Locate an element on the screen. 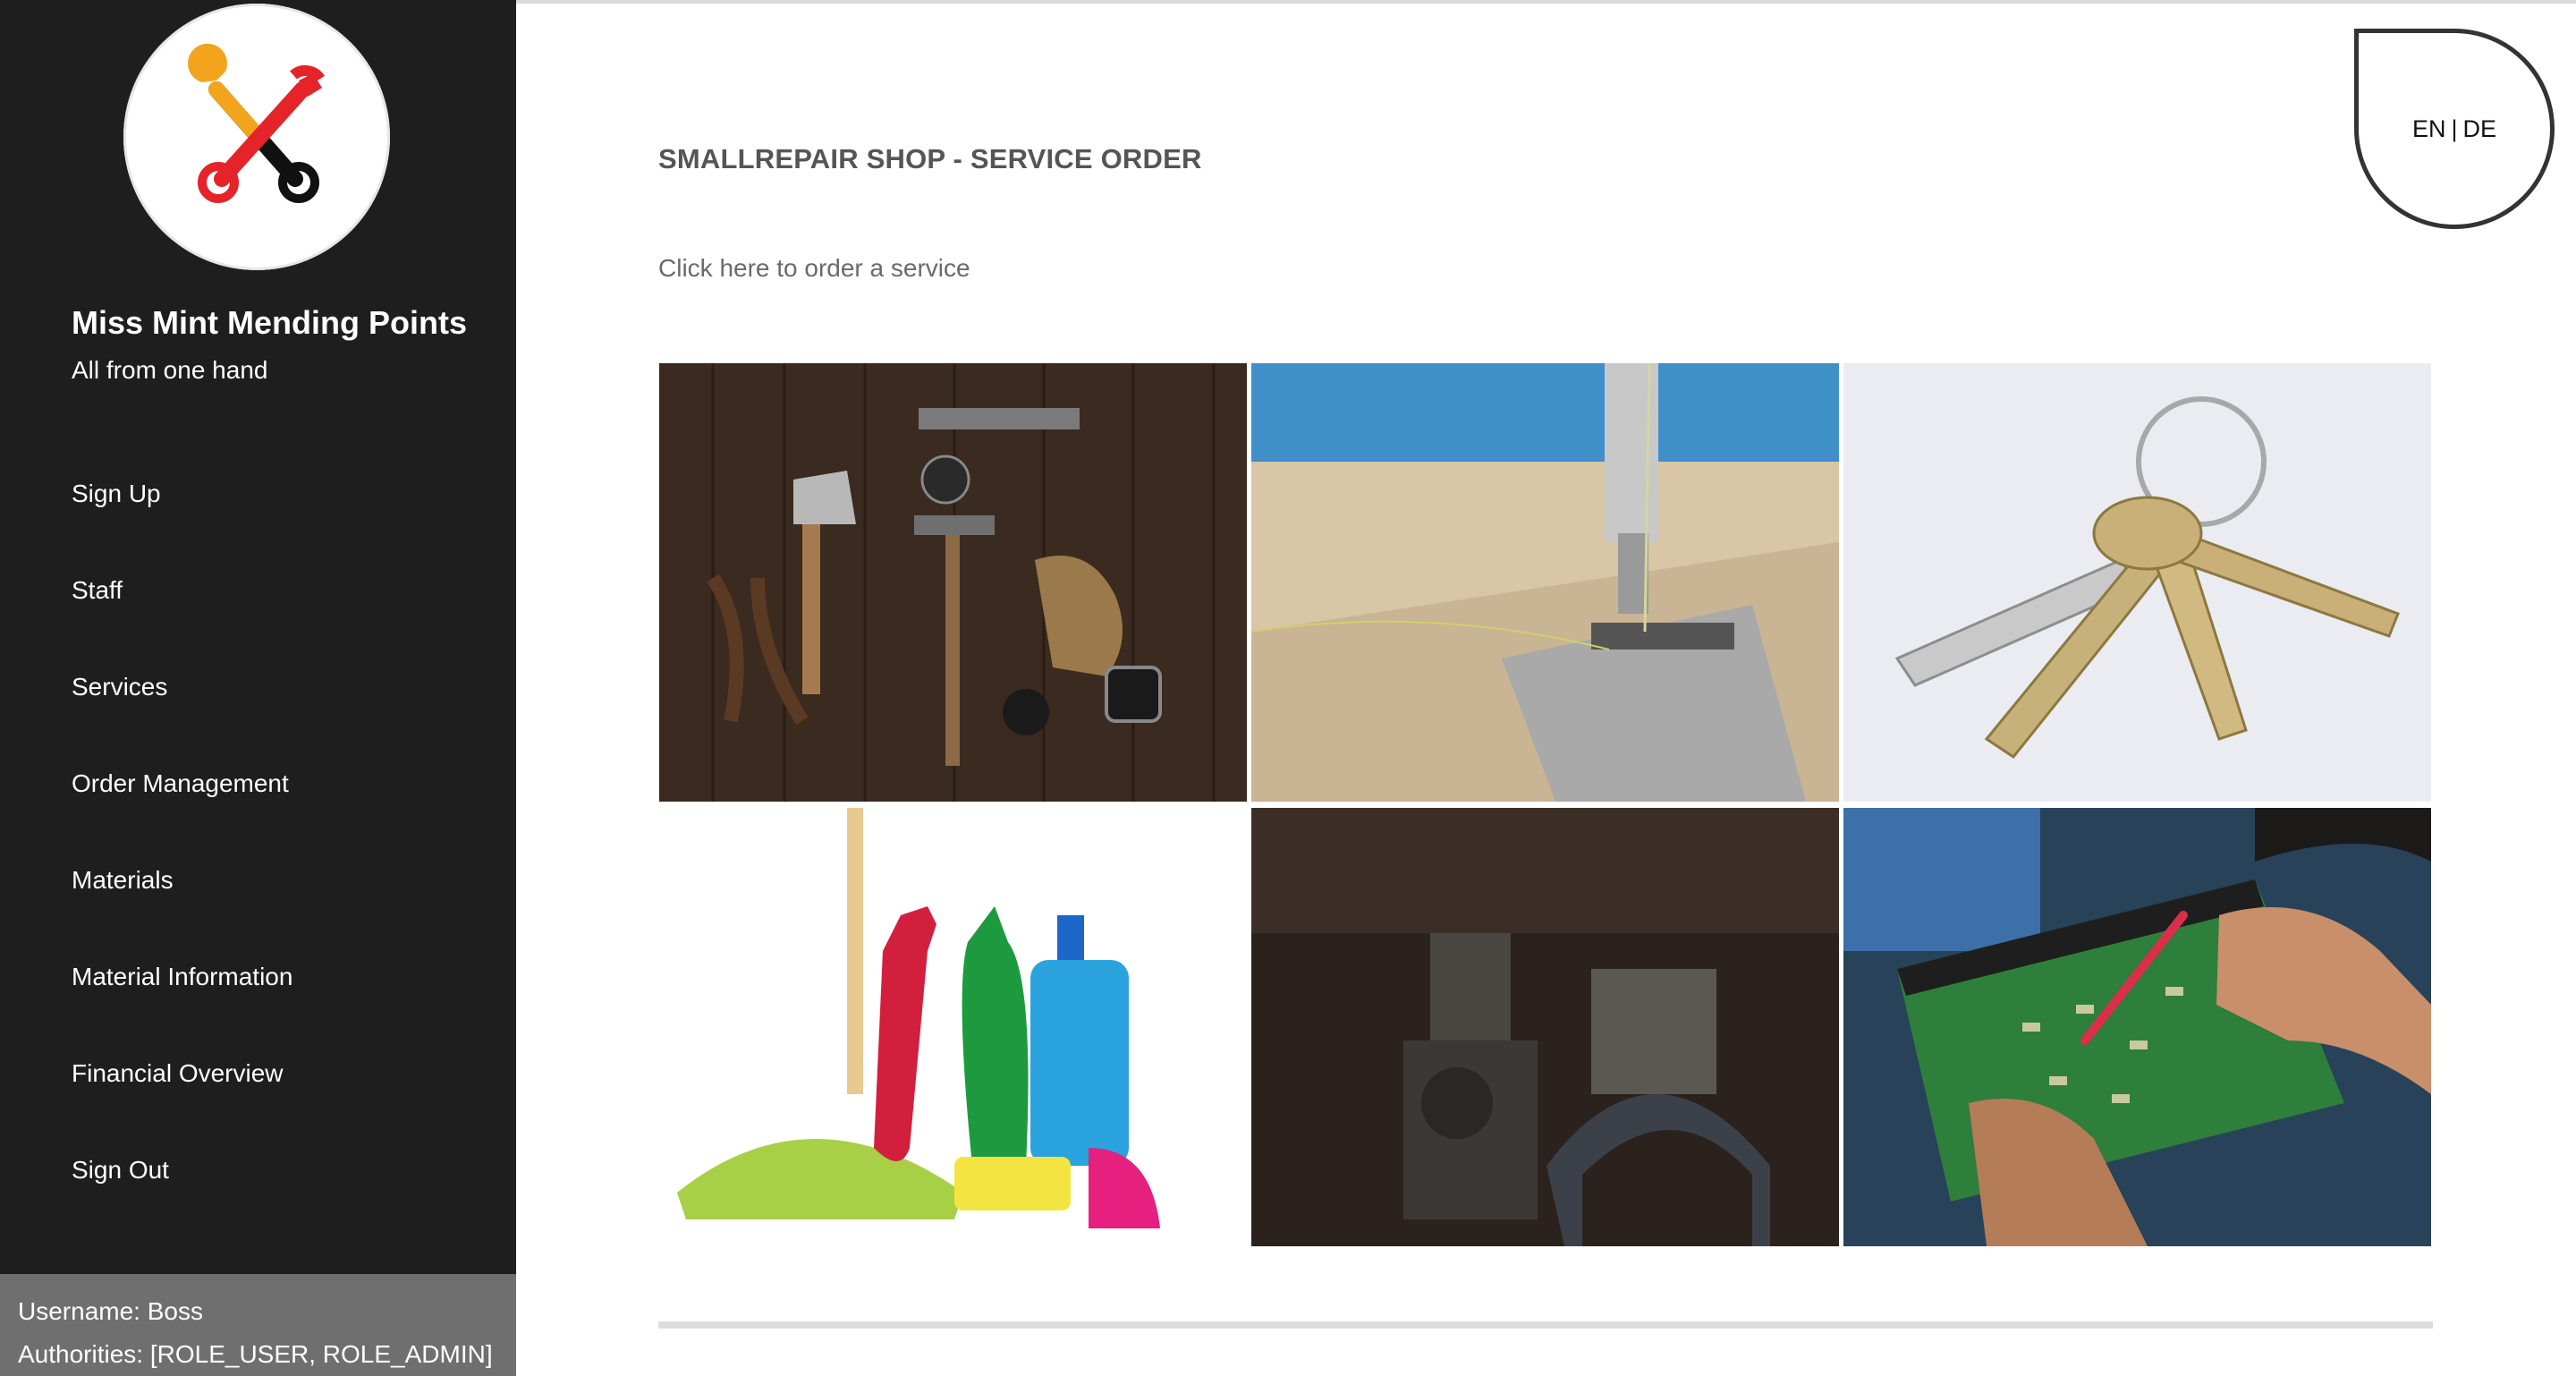 This screenshot has width=2576, height=1376. nav-material-information: Material Information is located at coordinates (182, 977).